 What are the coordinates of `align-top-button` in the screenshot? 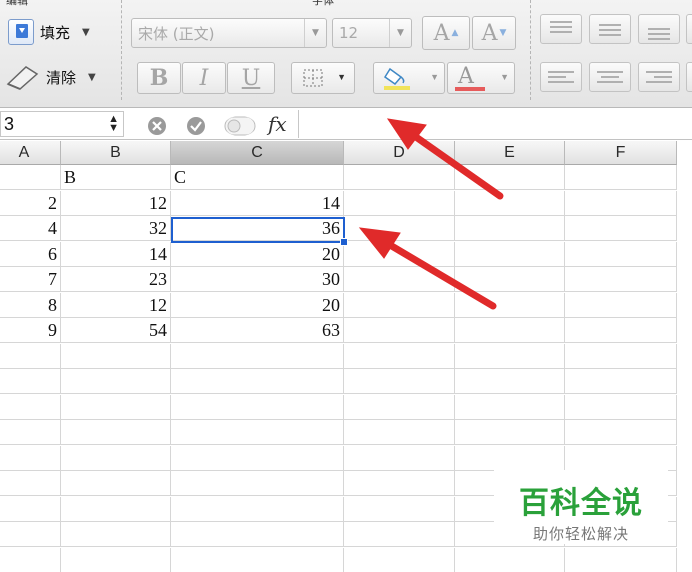 It's located at (561, 29).